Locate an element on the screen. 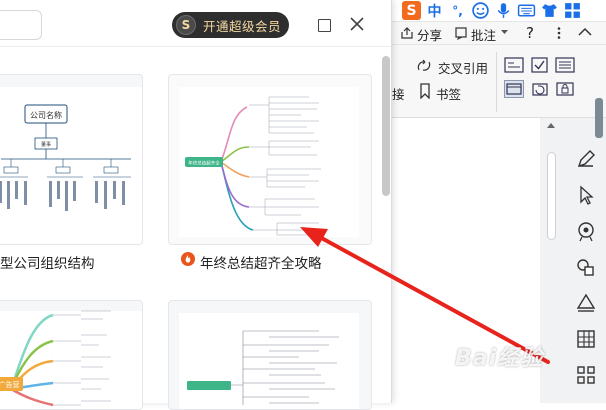 The image size is (606, 410). right-side-toolbar is located at coordinates (587, 260).